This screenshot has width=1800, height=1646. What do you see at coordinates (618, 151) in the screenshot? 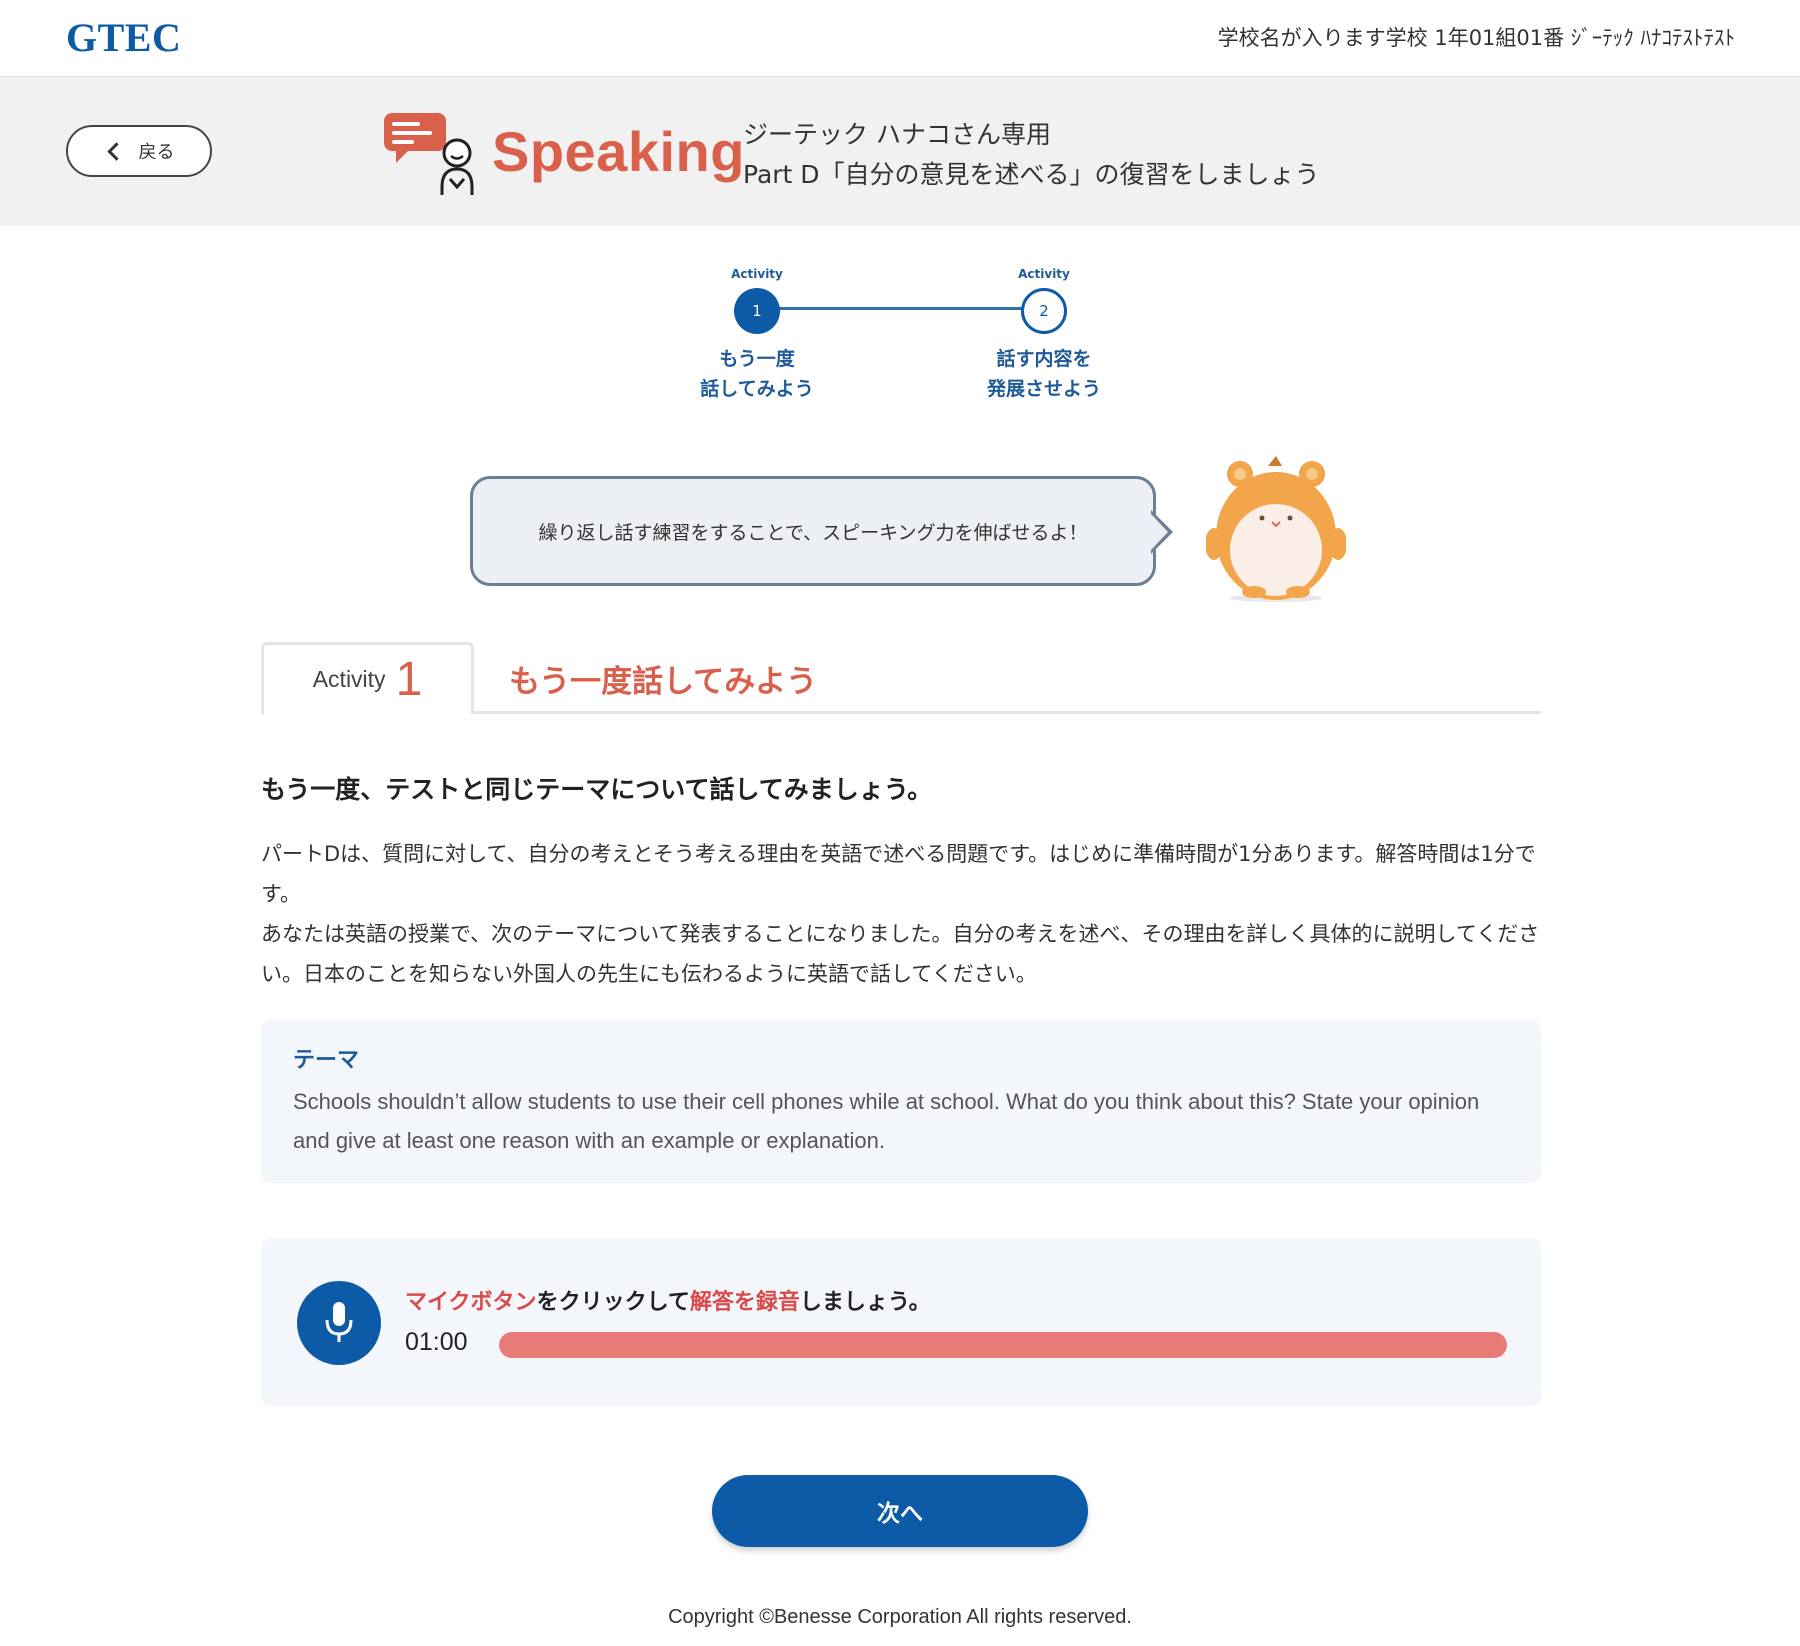
I see `section-title: Speaking` at bounding box center [618, 151].